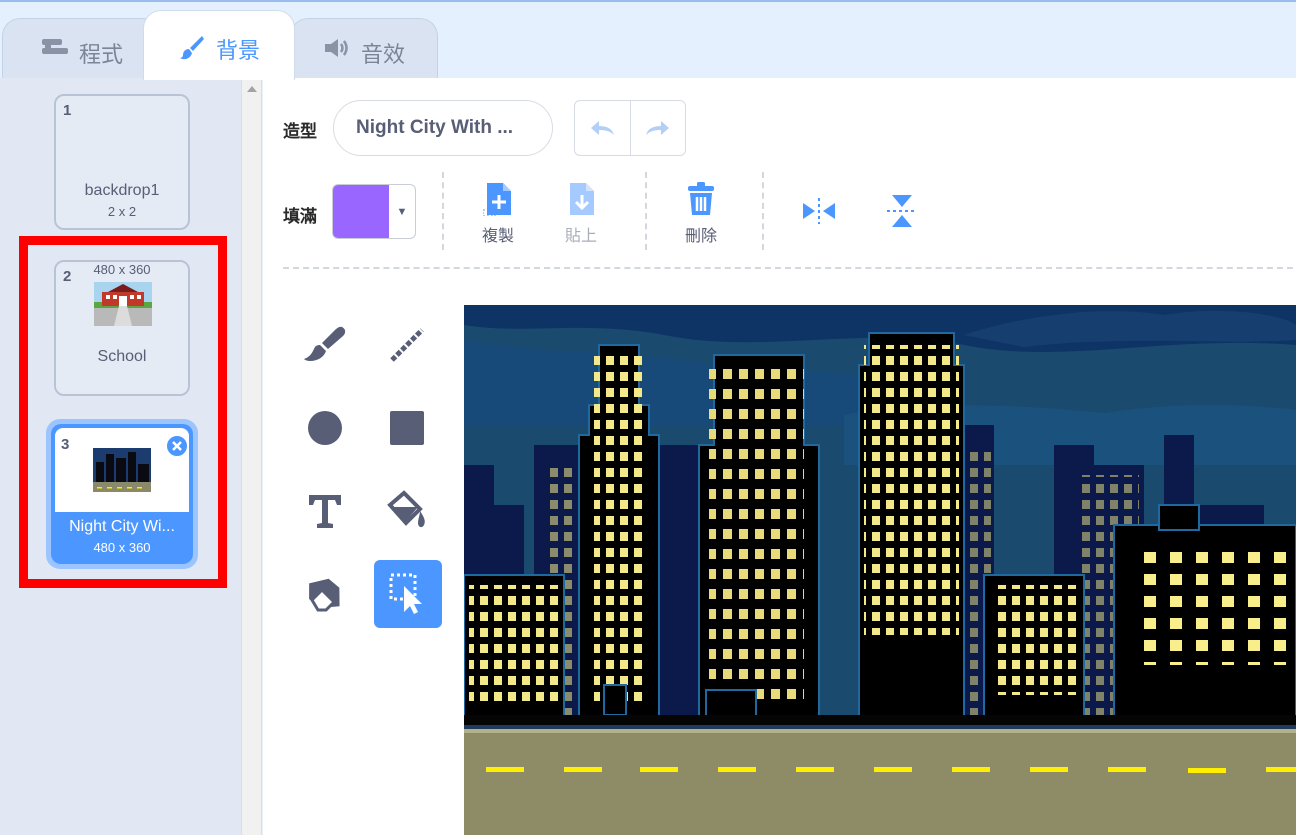 The image size is (1296, 835). I want to click on toolbar-separator, so click(788, 268).